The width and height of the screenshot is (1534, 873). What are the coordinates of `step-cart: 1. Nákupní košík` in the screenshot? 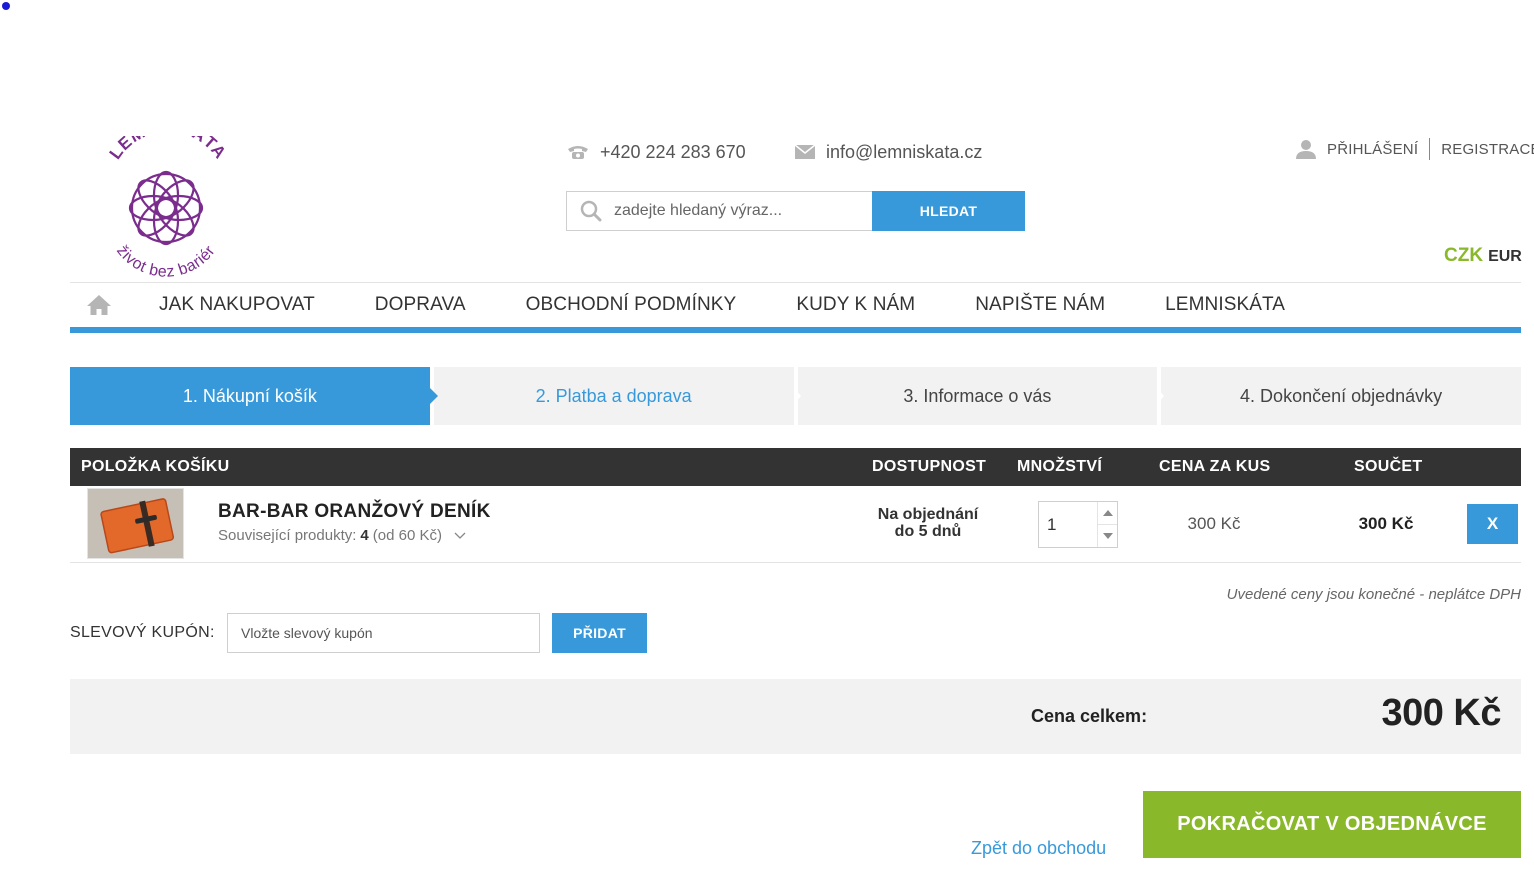 It's located at (254, 396).